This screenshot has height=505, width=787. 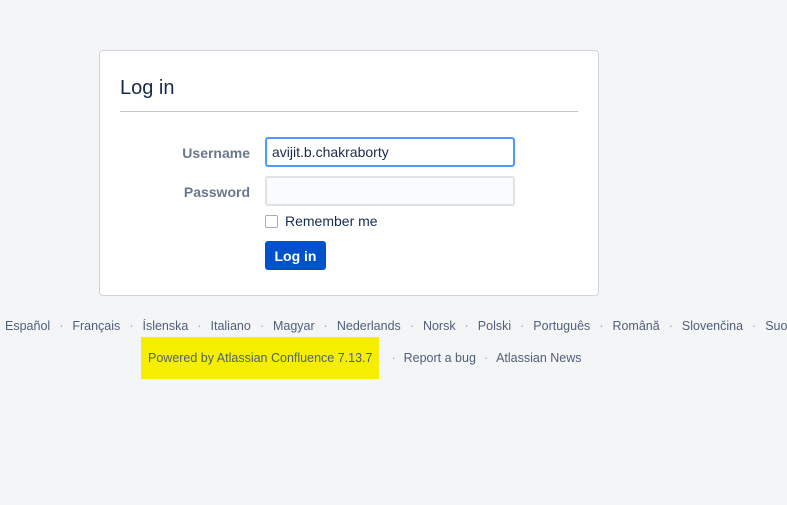 What do you see at coordinates (147, 88) in the screenshot?
I see `page-title: Log in` at bounding box center [147, 88].